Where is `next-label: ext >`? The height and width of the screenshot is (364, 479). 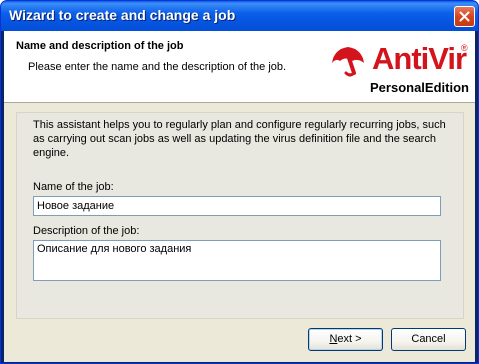 next-label: ext > is located at coordinates (349, 339).